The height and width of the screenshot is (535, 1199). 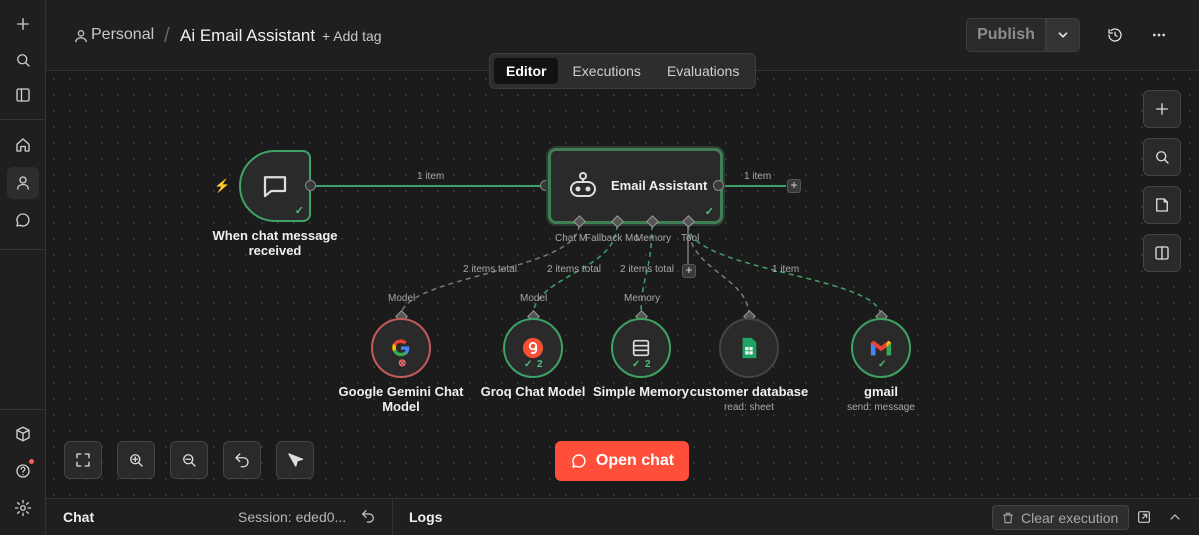 What do you see at coordinates (1162, 157) in the screenshot?
I see `search-nodes-icon` at bounding box center [1162, 157].